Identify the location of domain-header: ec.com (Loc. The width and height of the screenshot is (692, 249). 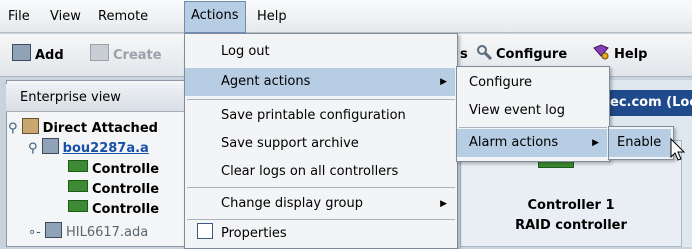
(644, 103).